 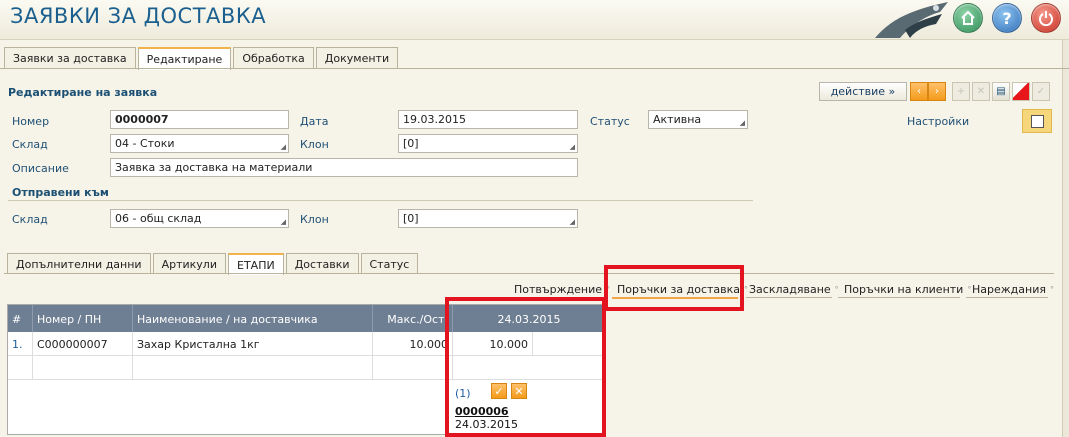 I want to click on print-button: ▤, so click(x=1001, y=91).